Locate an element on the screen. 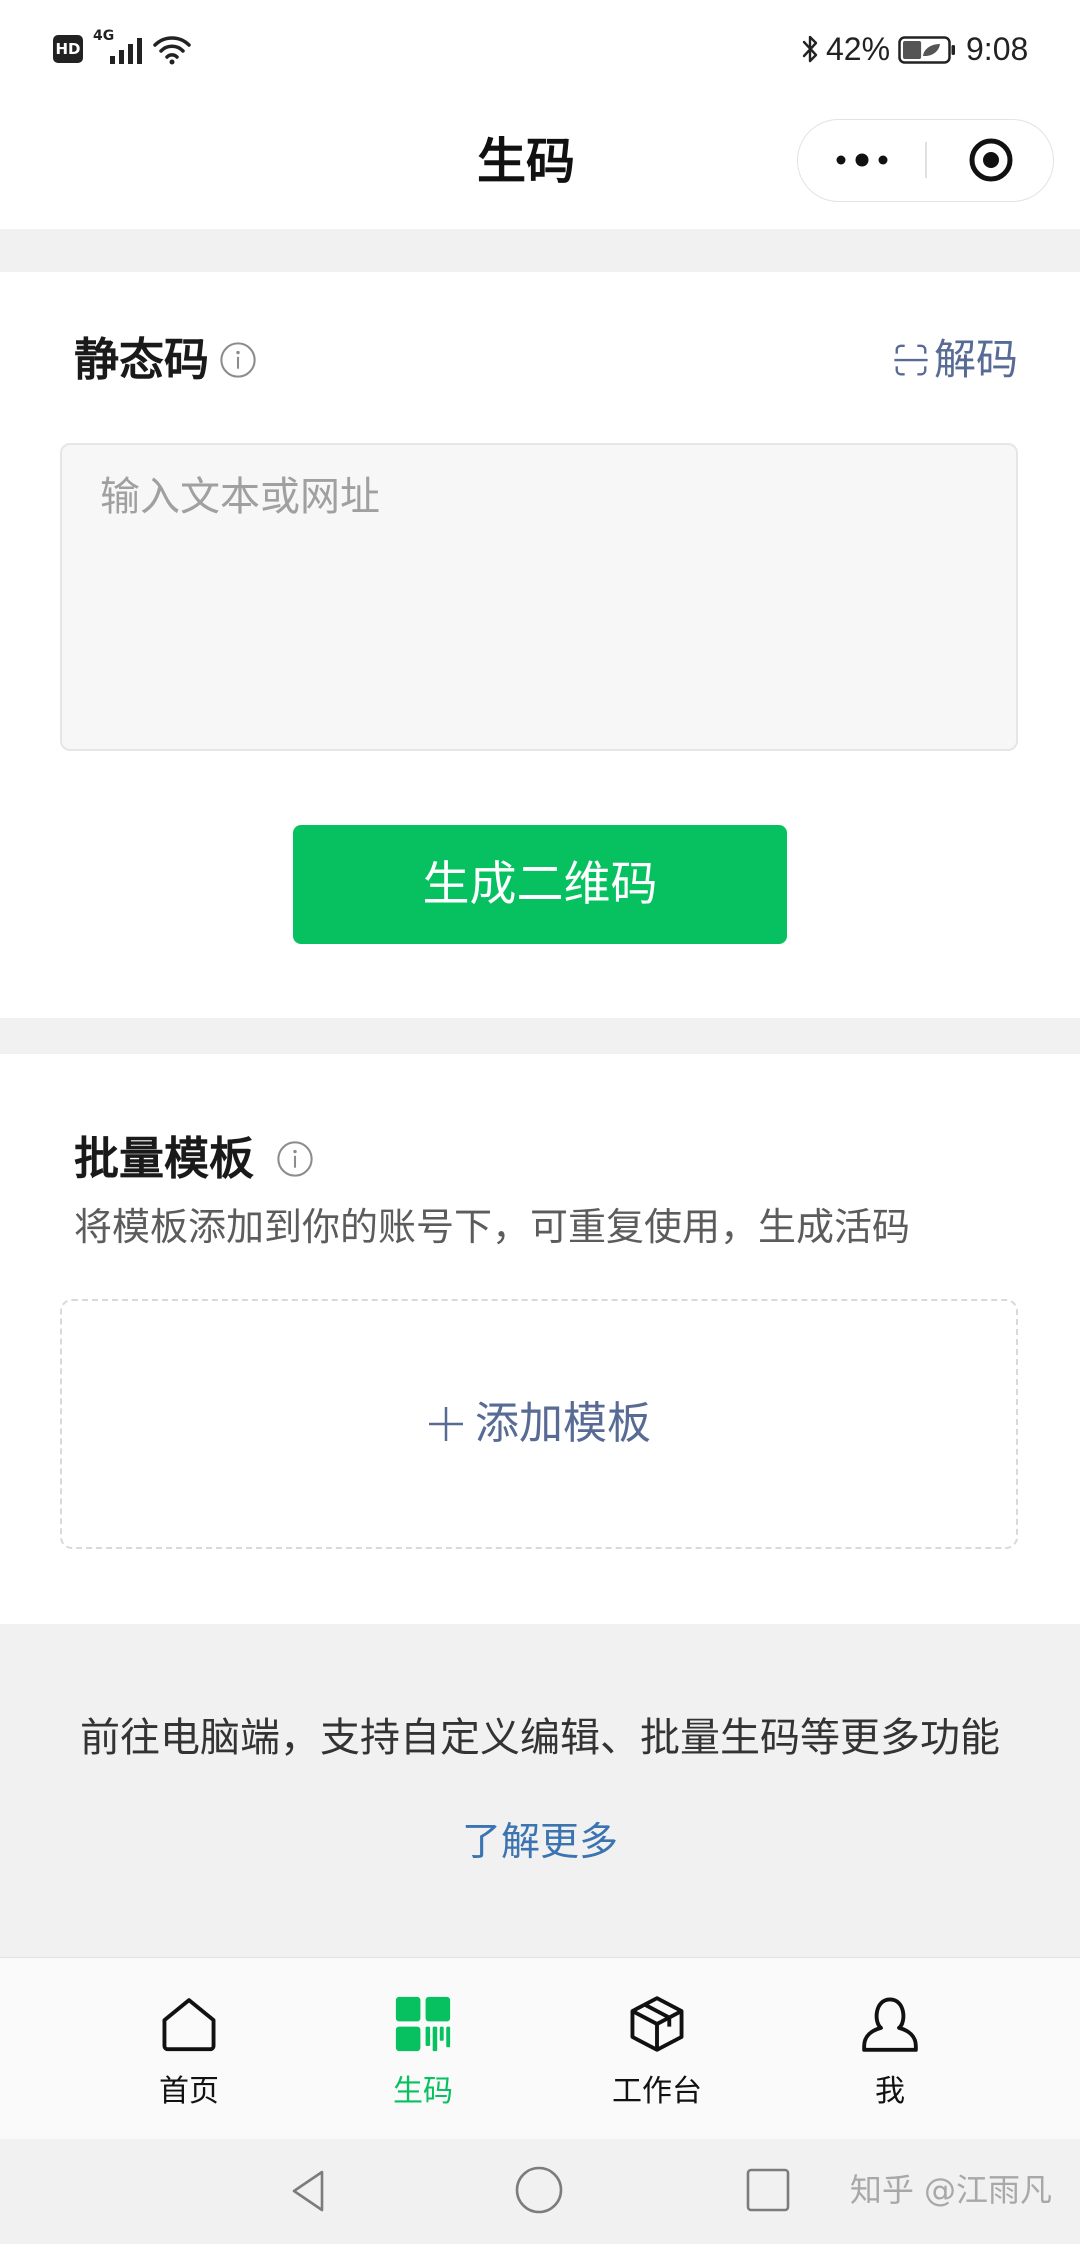  close-button is located at coordinates (991, 160).